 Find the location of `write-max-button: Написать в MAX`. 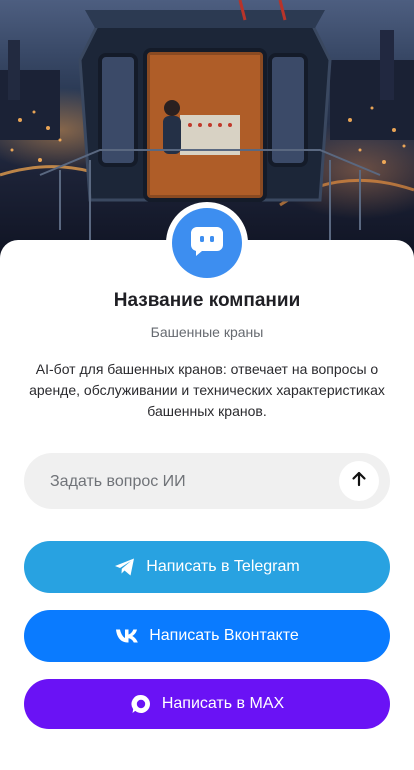

write-max-button: Написать в MAX is located at coordinates (207, 704).